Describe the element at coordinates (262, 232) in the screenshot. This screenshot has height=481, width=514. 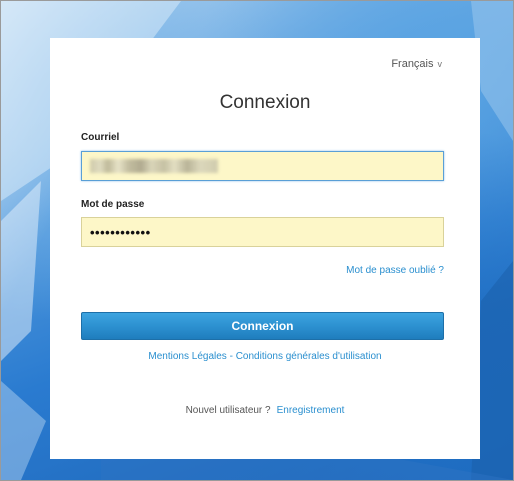
I see `password-field: ••••••••••••` at that location.